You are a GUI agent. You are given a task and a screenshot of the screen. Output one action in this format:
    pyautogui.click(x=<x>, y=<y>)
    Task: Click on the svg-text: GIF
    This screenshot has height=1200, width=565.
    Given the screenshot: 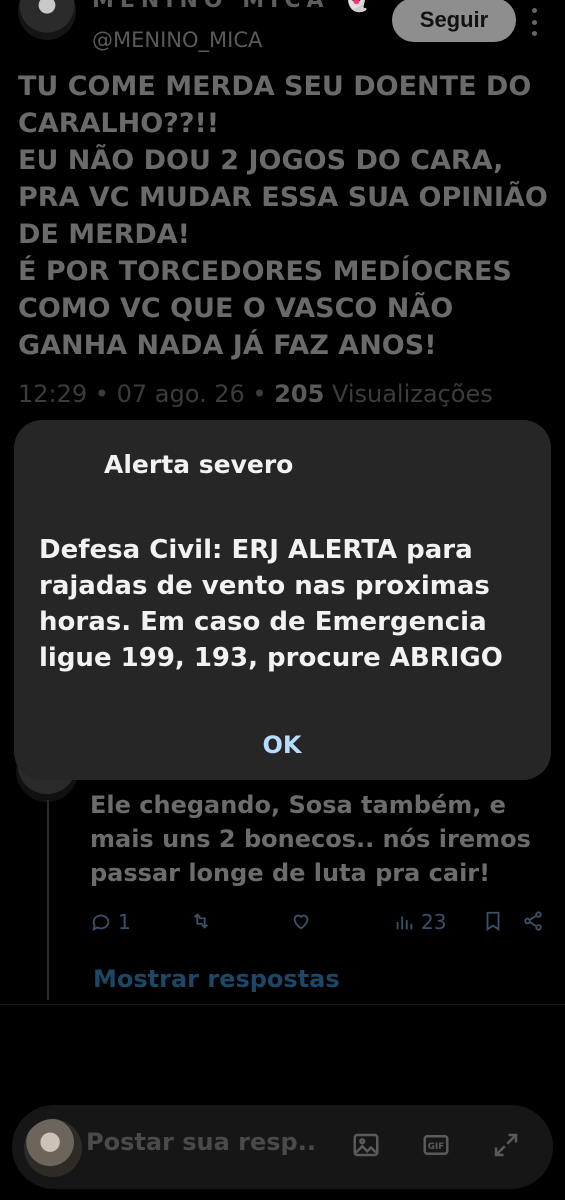 What is the action you would take?
    pyautogui.click(x=436, y=1147)
    